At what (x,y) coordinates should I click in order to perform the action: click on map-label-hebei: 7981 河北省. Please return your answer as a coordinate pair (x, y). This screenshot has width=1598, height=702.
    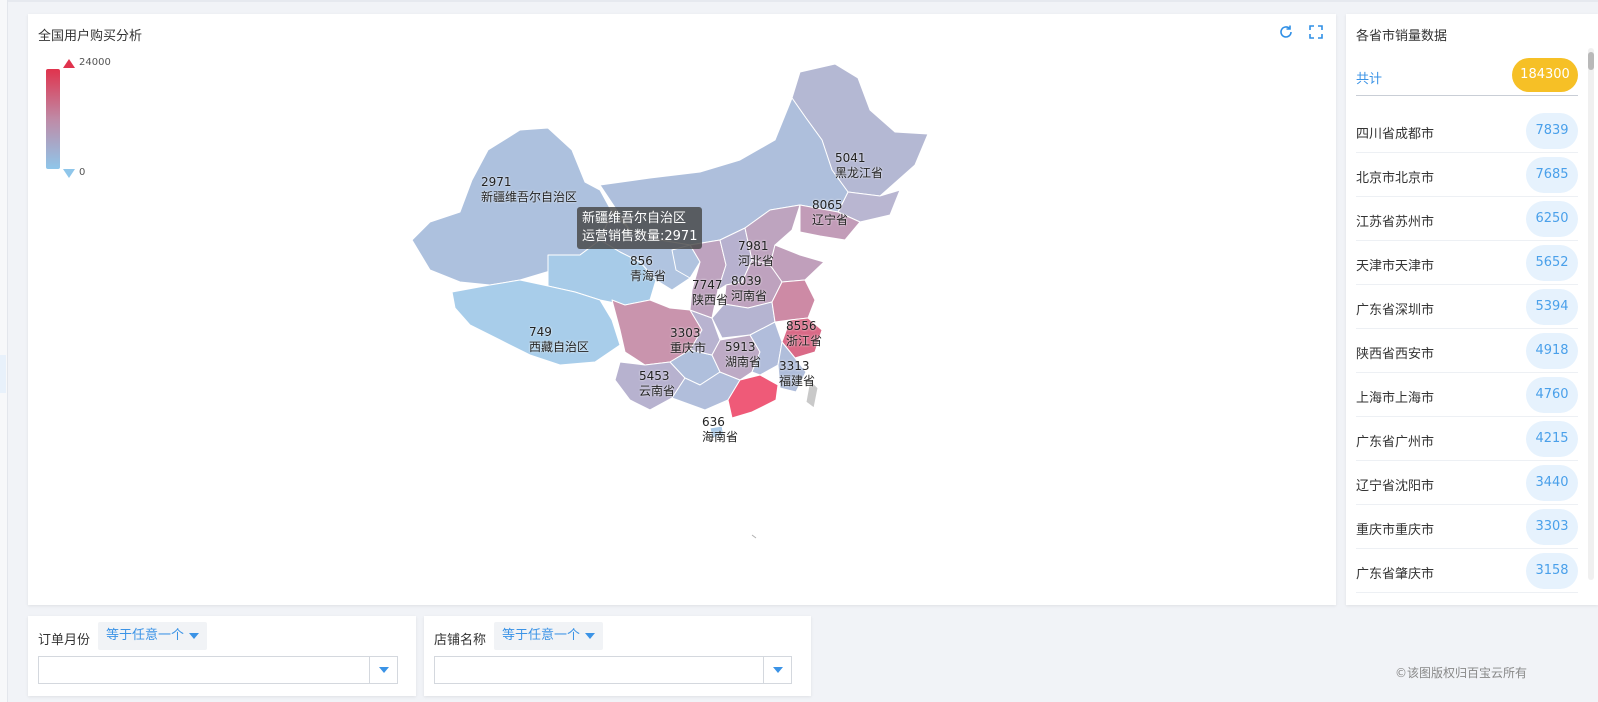
    Looking at the image, I should click on (756, 253).